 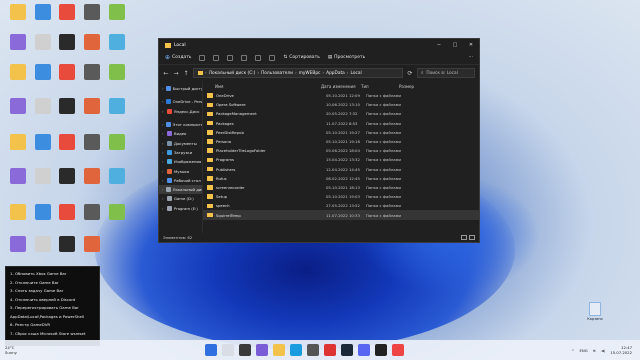 What do you see at coordinates (595, 311) in the screenshot?
I see `recycle-bin: Корзина` at bounding box center [595, 311].